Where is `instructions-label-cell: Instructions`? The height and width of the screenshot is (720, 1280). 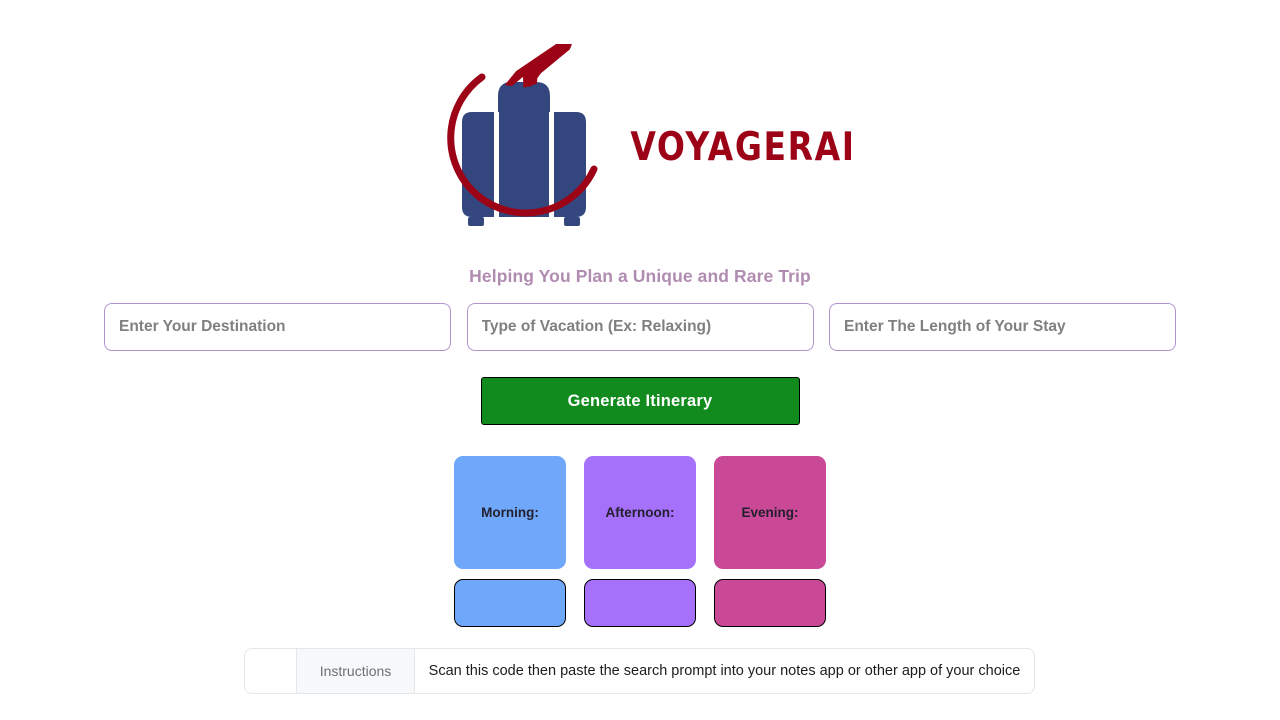
instructions-label-cell: Instructions is located at coordinates (356, 671).